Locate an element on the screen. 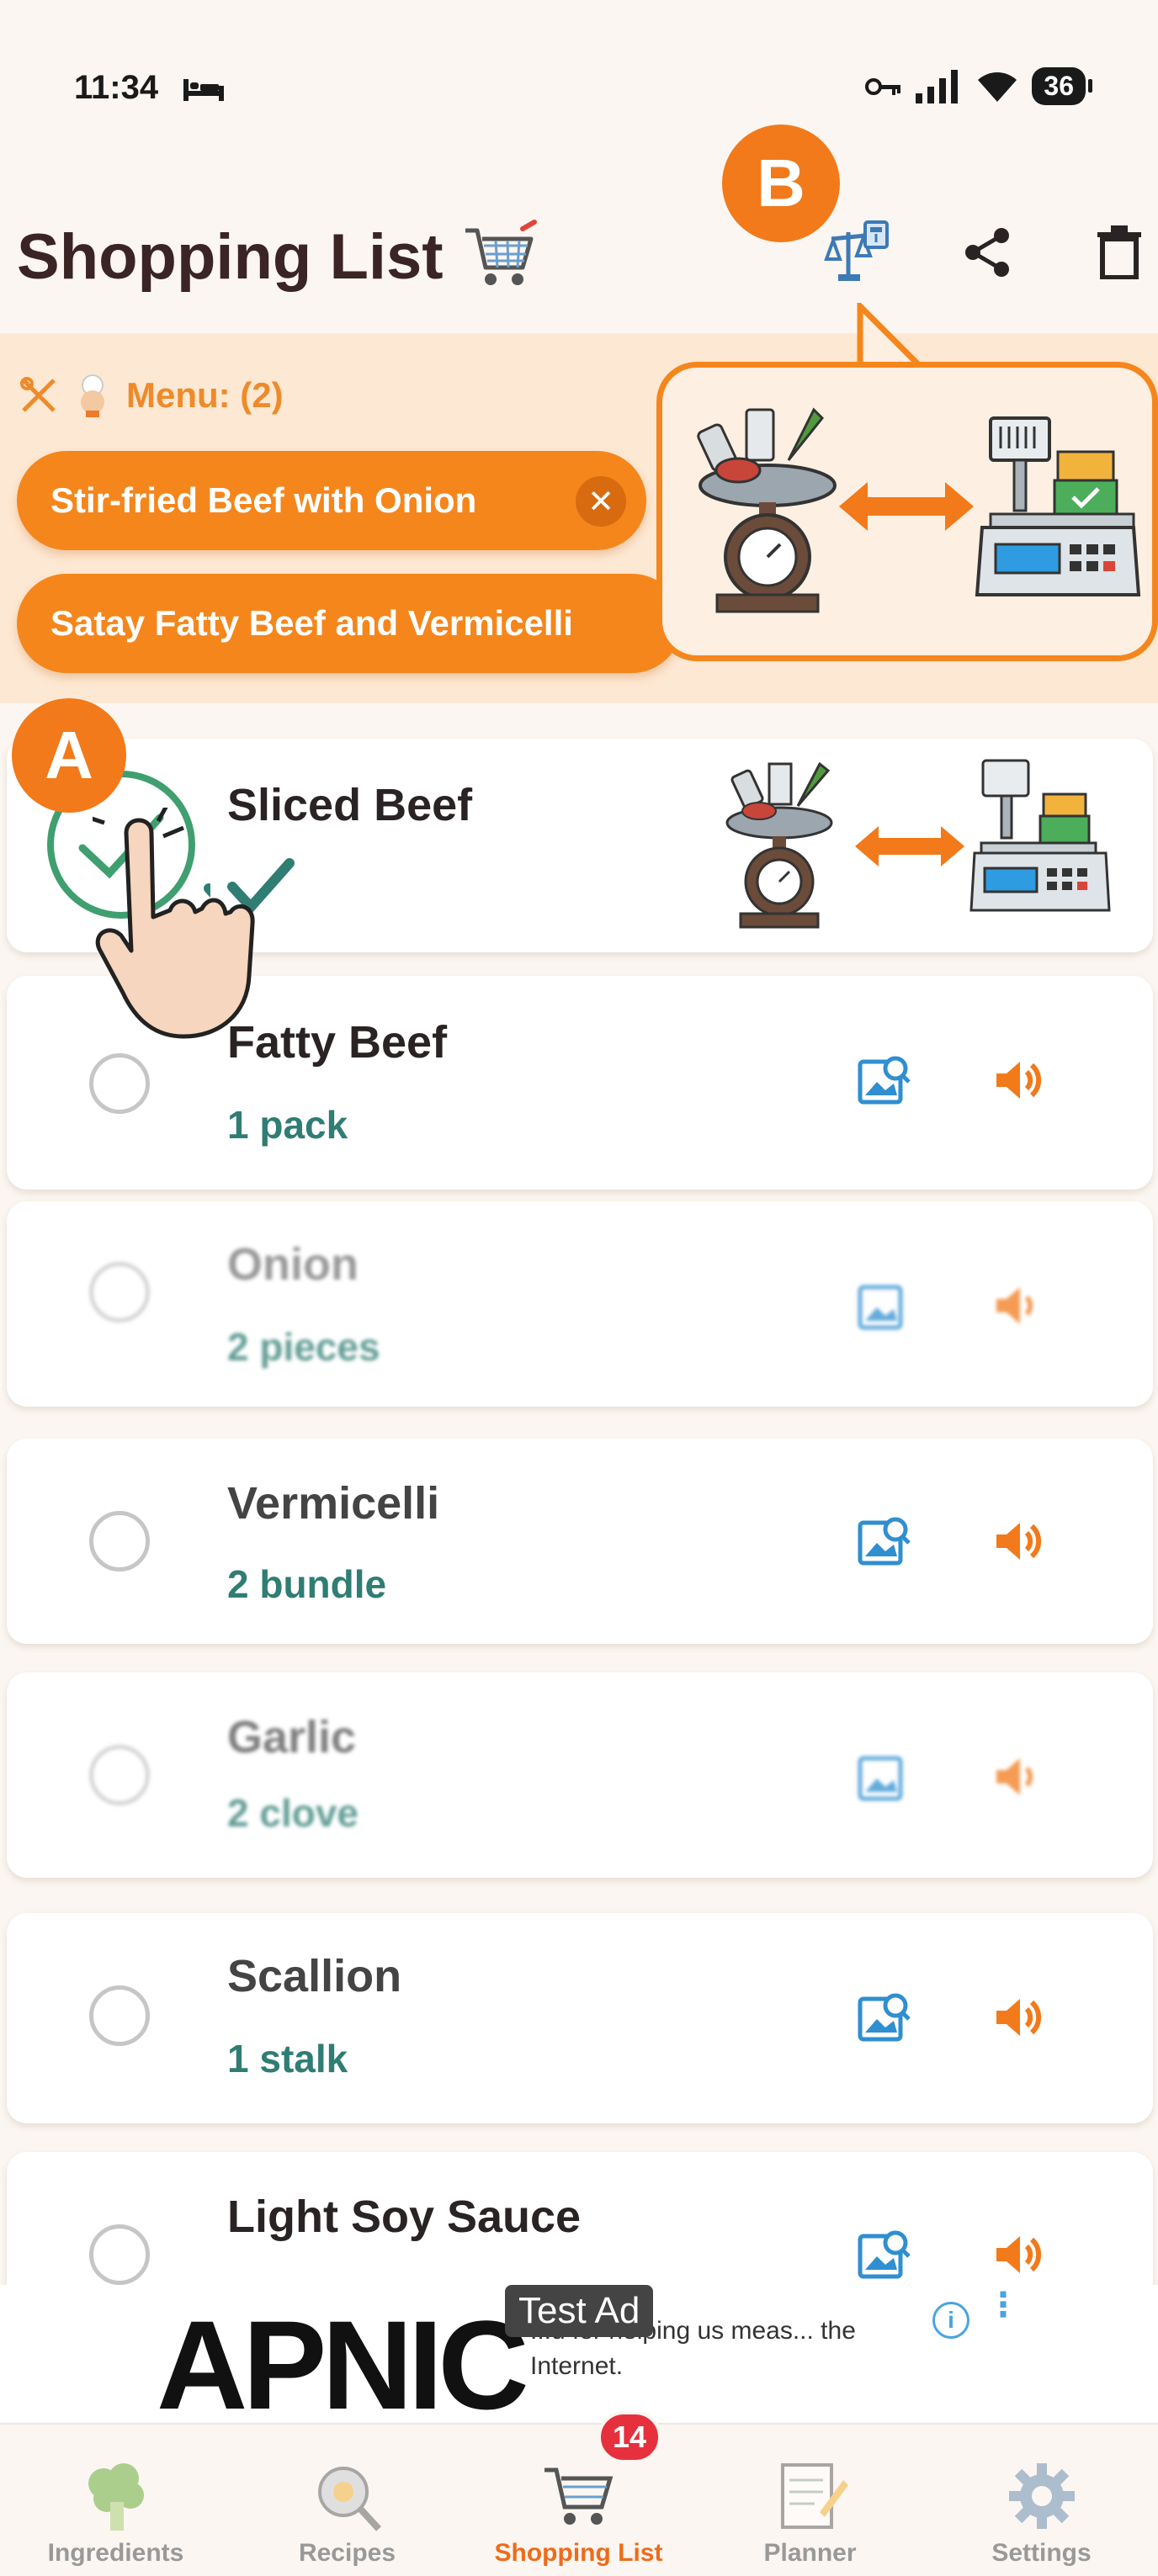 The width and height of the screenshot is (1158, 2576). app-header: Shopping List is located at coordinates (579, 253).